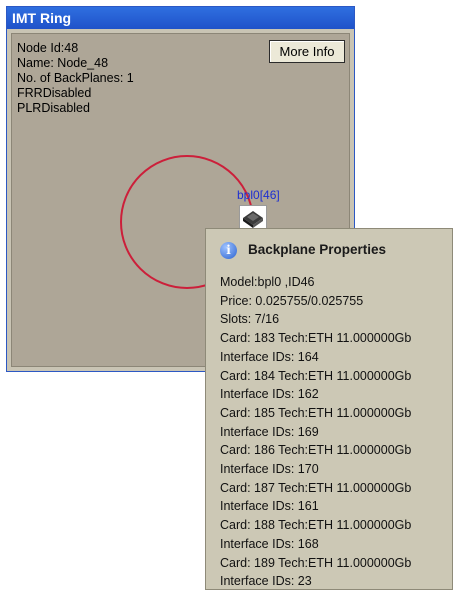  Describe the element at coordinates (269, 506) in the screenshot. I see `interface-ids-line: Interface IDs: 161` at that location.